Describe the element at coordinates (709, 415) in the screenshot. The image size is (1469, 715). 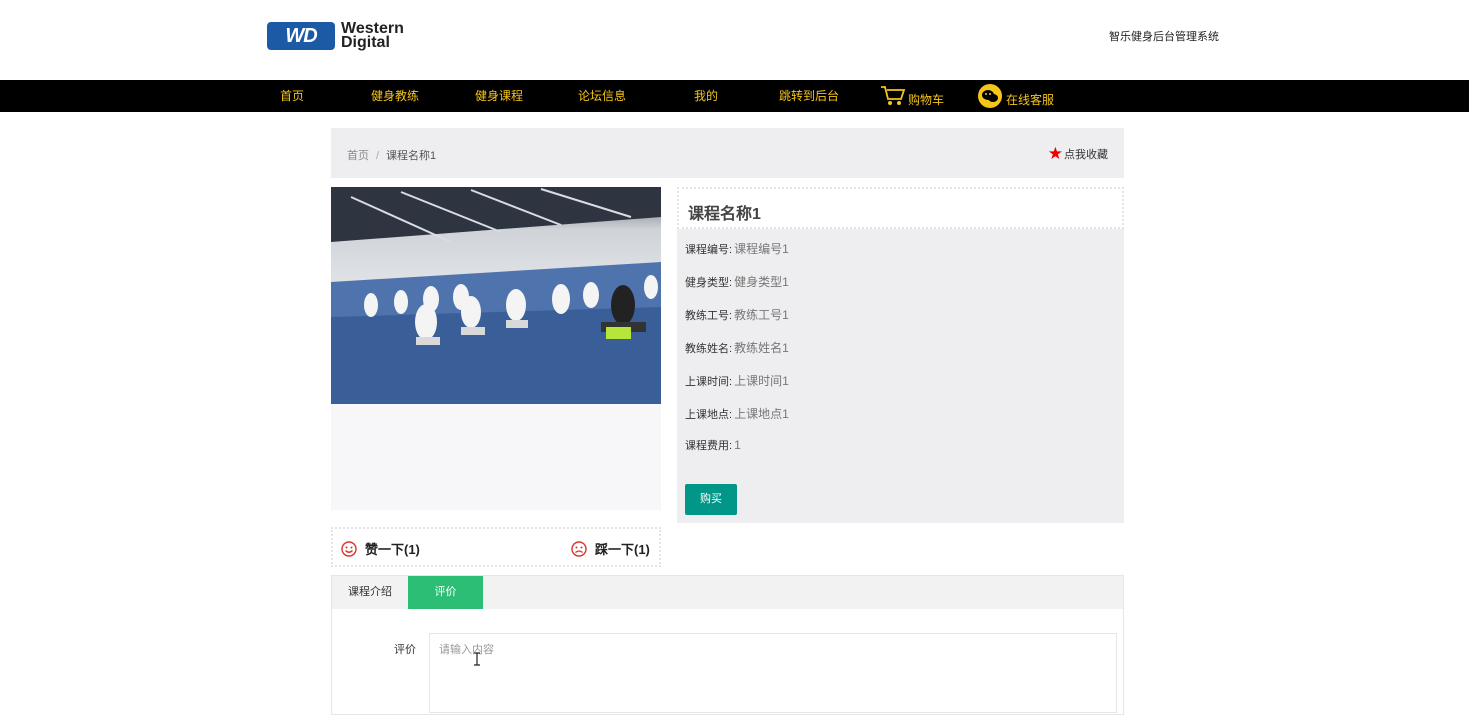
I see `field-label: 上课地点:` at that location.